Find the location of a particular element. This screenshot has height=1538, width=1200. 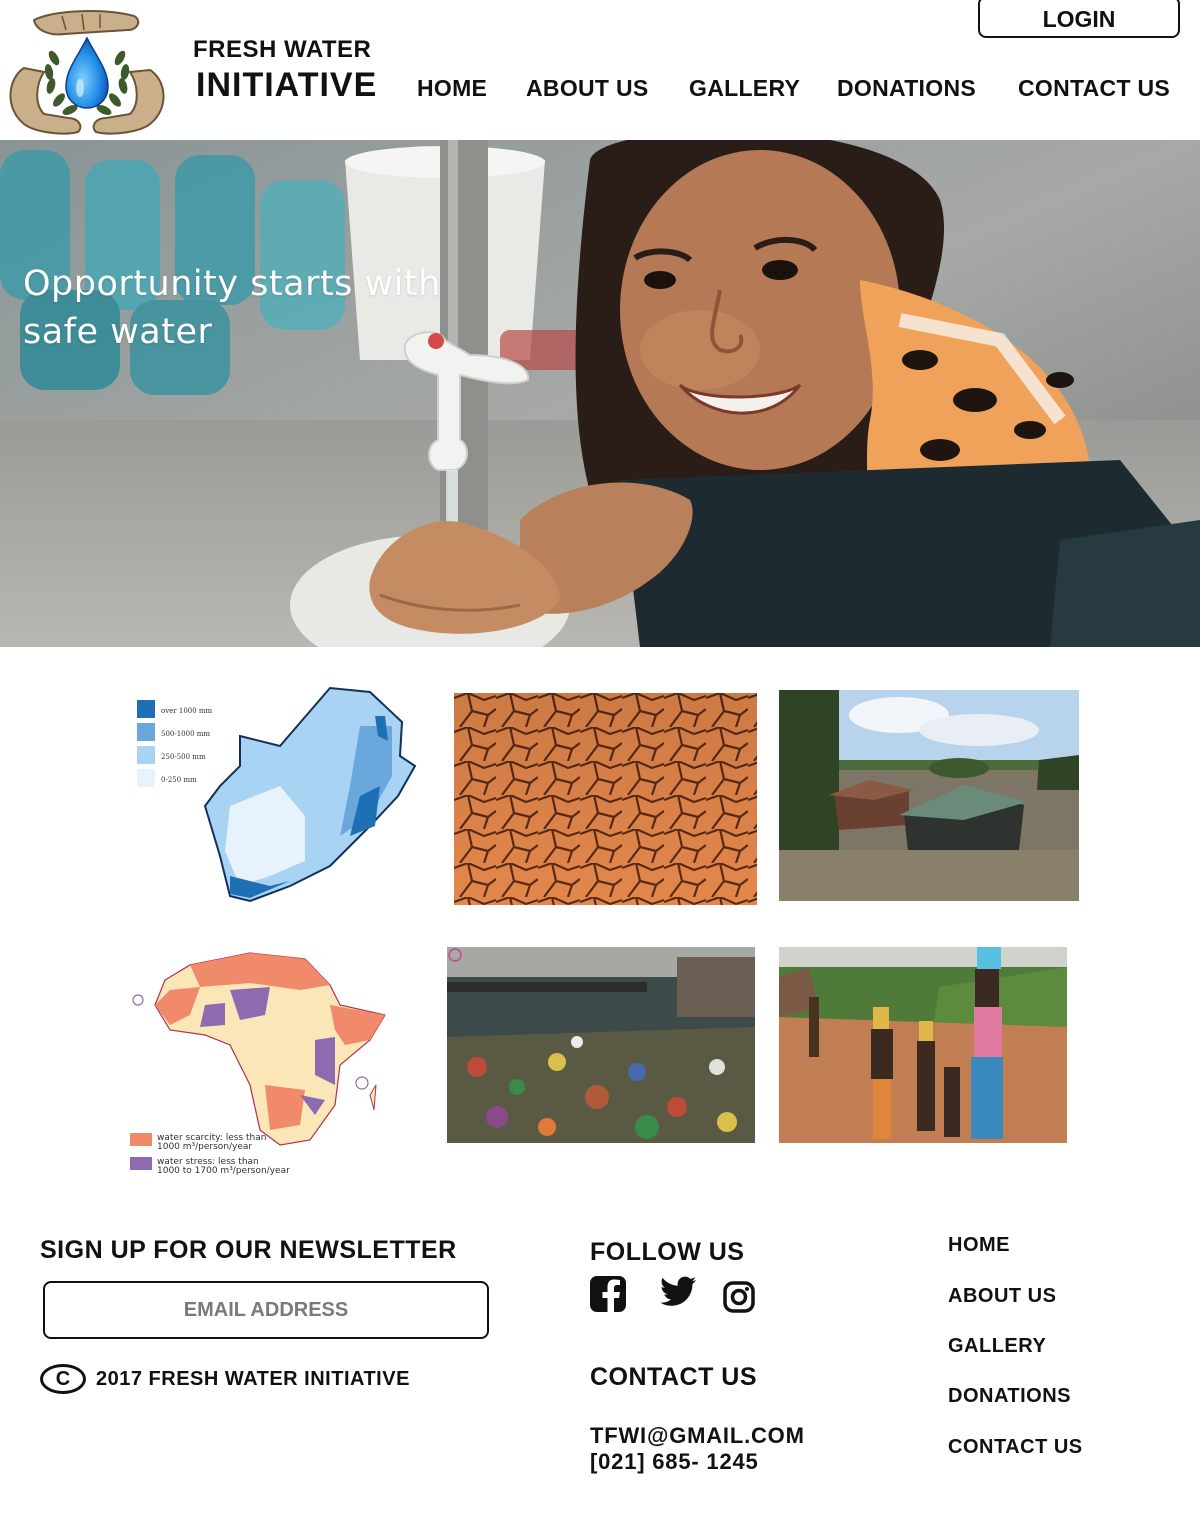

africa-legend-scarcity-line2: 1000 m³/person/year is located at coordinates (204, 1147).